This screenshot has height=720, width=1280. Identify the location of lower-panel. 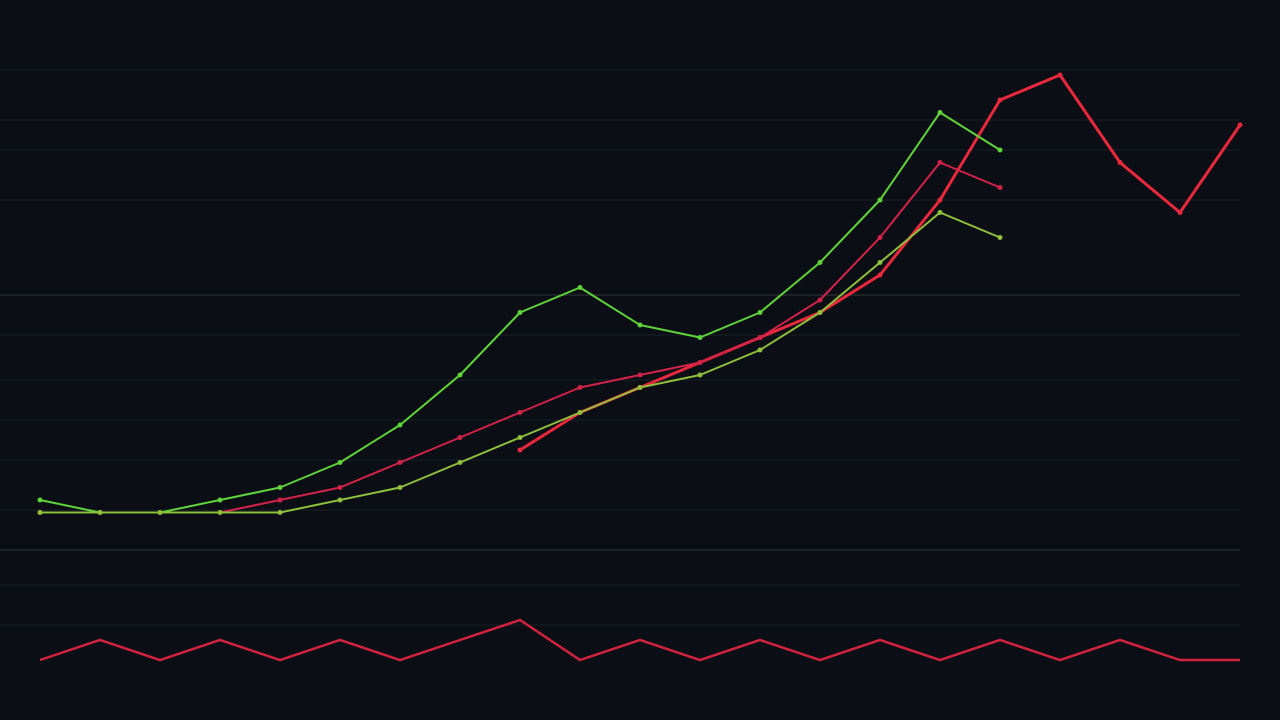
(639, 640).